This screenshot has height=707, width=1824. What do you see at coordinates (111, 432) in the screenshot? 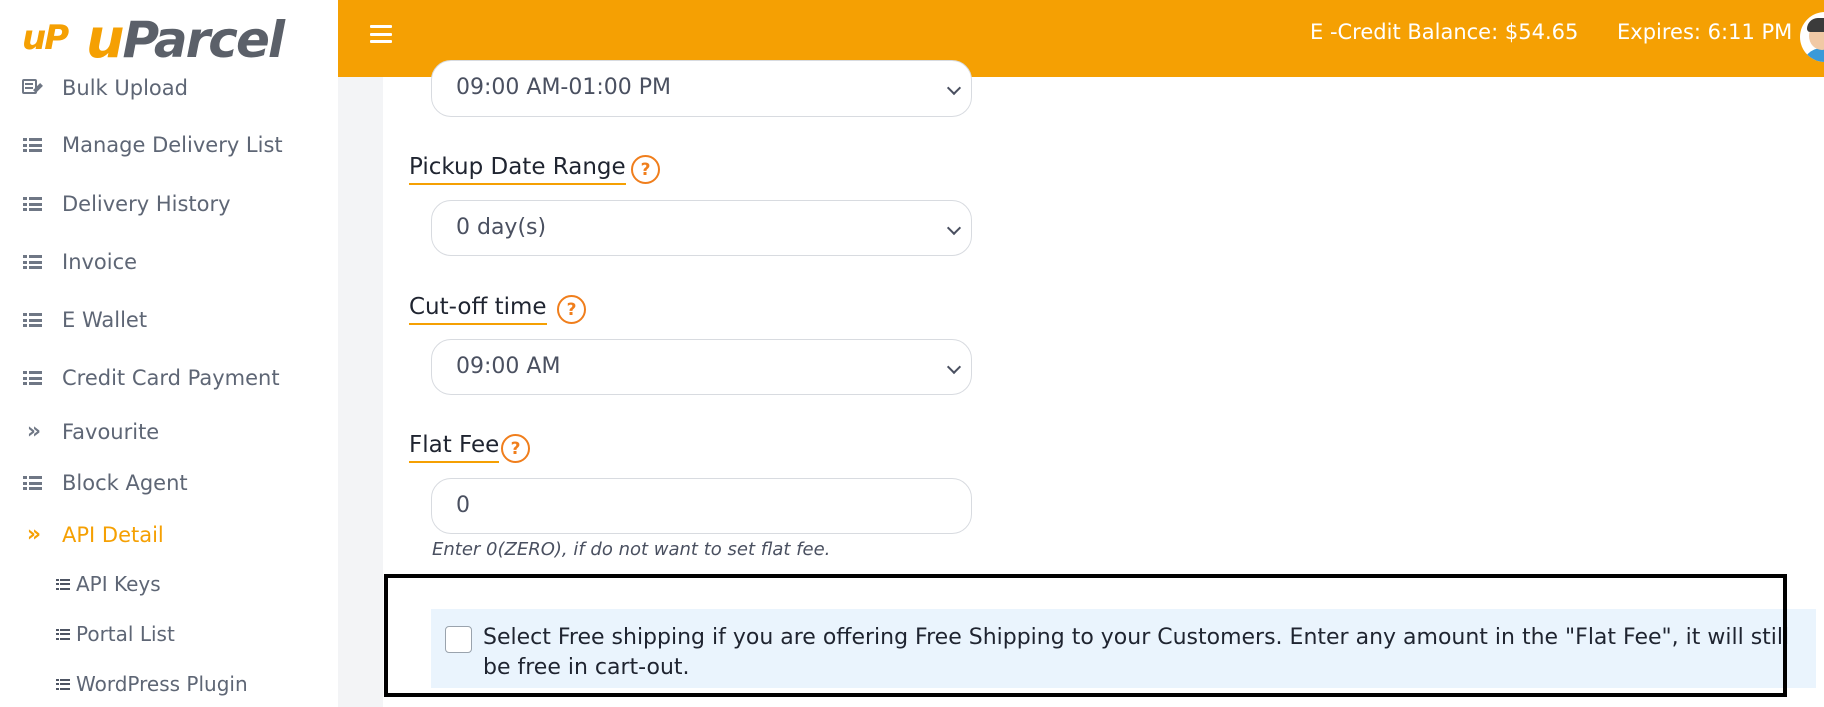
I see `sidebar-item-label: Favourite` at bounding box center [111, 432].